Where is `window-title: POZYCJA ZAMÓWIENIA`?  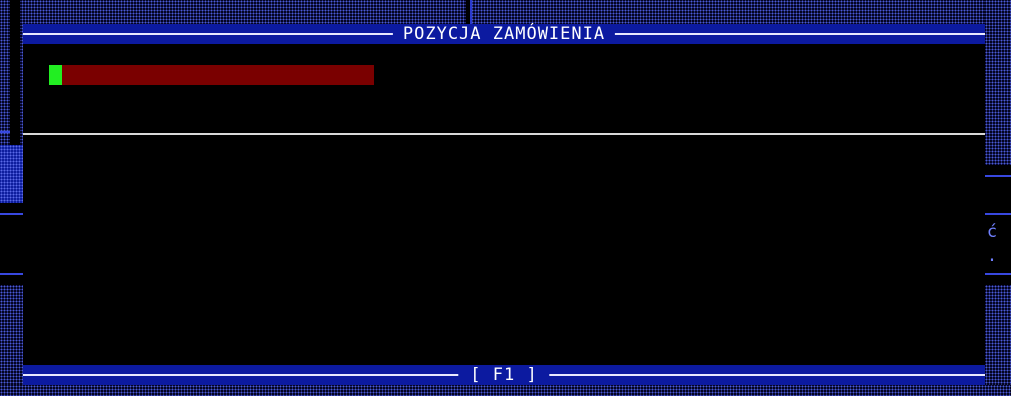 window-title: POZYCJA ZAMÓWIENIA is located at coordinates (504, 34).